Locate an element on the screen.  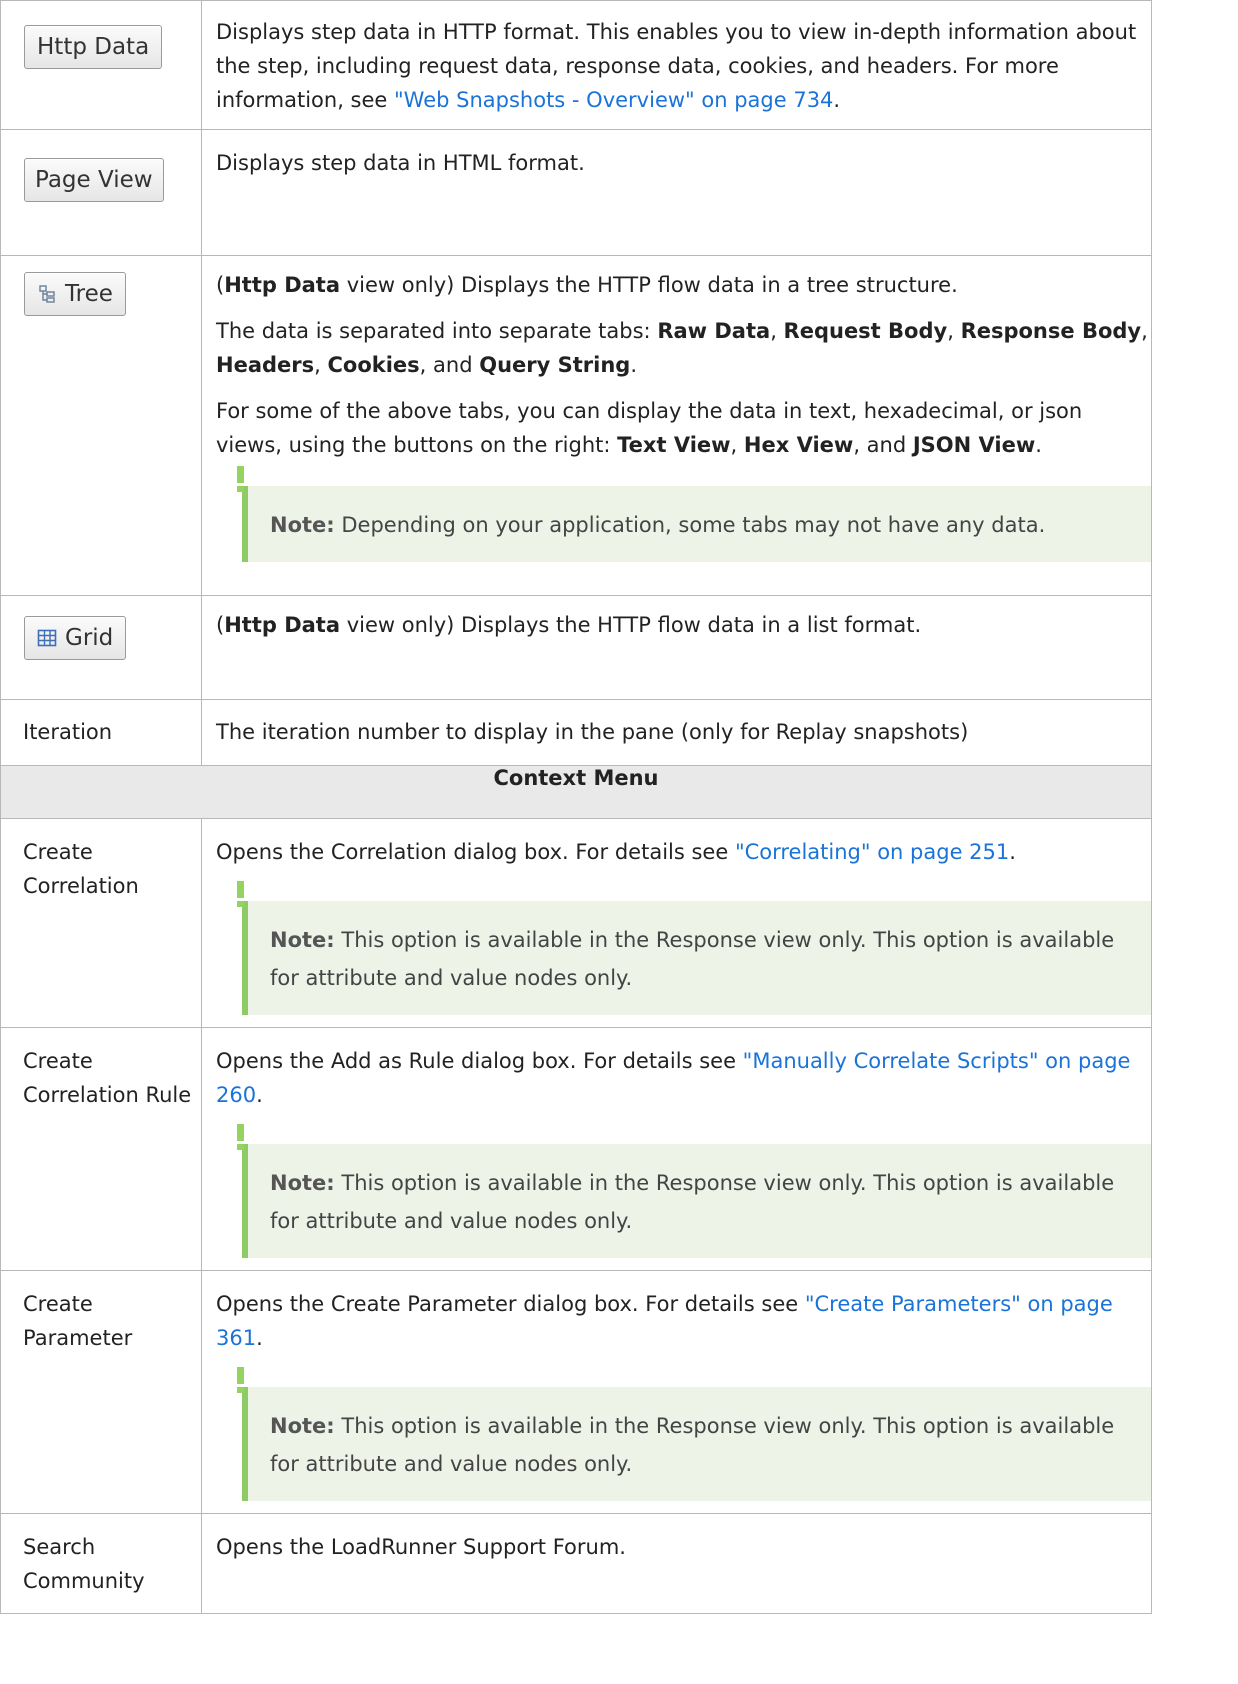
tree-button-label: Tree is located at coordinates (89, 294).